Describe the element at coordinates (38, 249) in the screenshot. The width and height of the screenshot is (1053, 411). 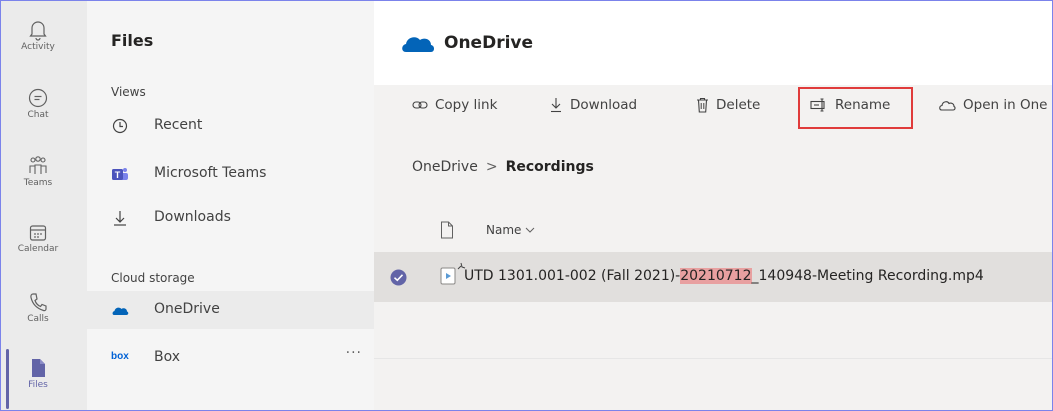
I see `rail-label: Calendar` at that location.